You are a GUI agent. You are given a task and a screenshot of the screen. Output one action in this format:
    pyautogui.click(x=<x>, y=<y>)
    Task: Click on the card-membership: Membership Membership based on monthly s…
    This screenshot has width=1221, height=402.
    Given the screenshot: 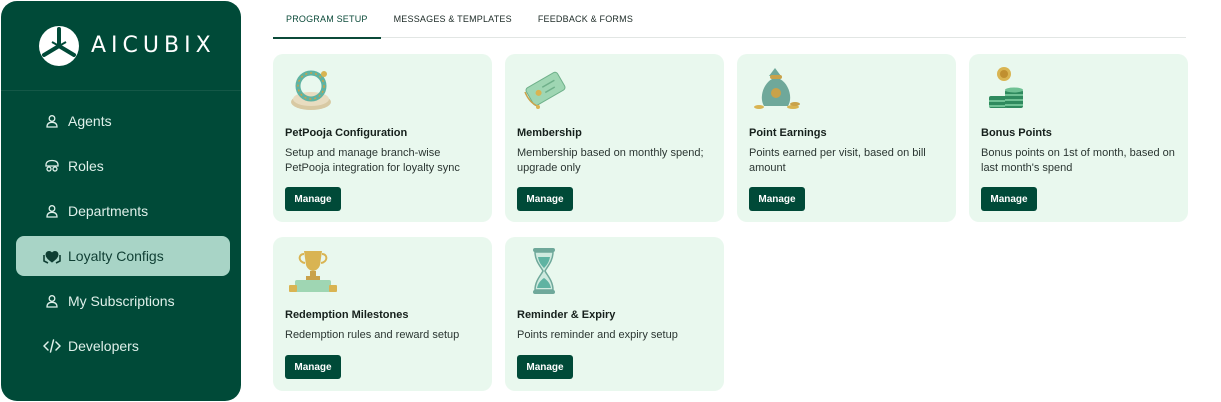 What is the action you would take?
    pyautogui.click(x=614, y=138)
    